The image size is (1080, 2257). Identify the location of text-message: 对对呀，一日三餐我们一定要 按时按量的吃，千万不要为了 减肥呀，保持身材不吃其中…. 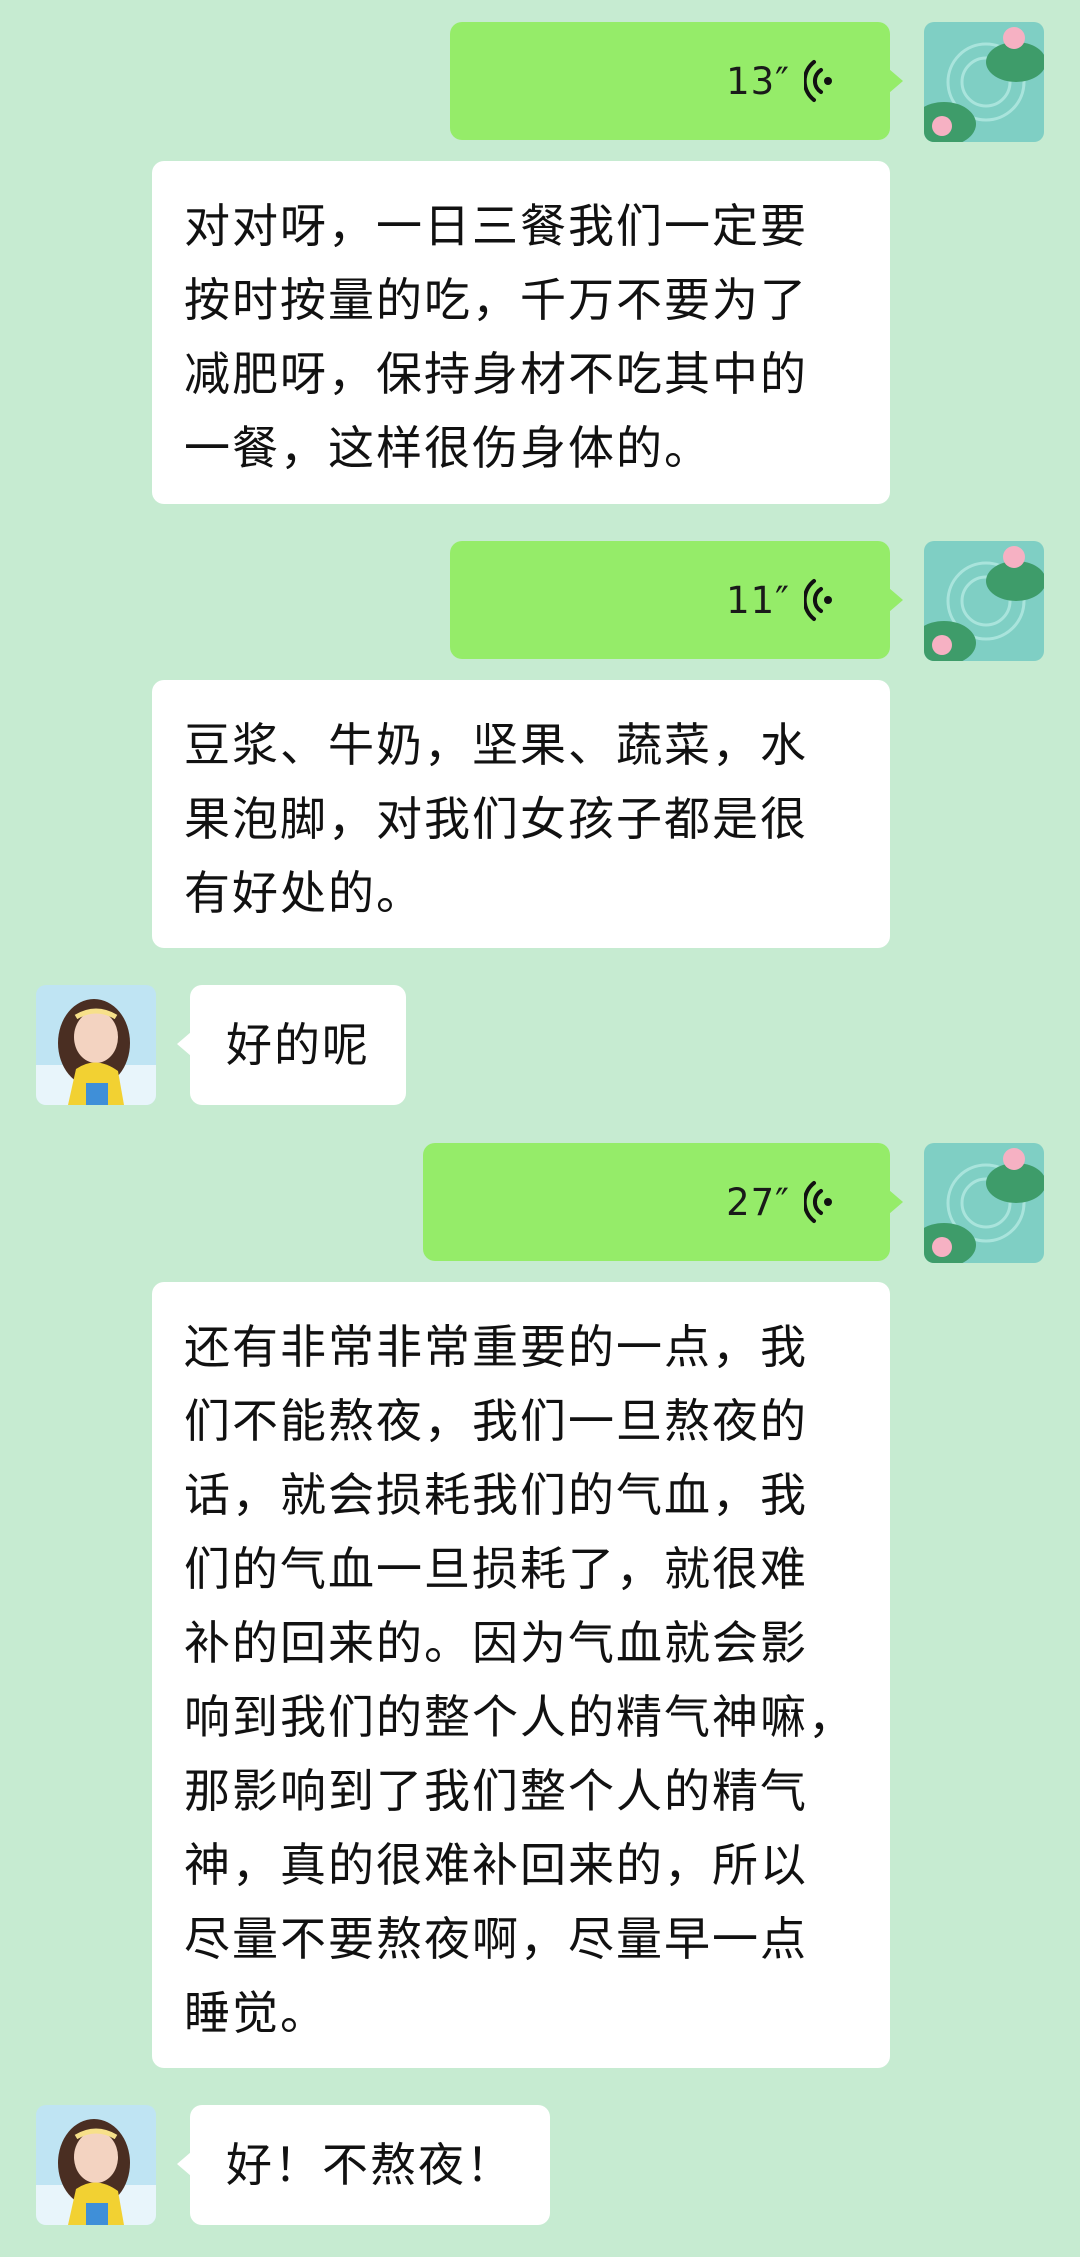
(521, 332).